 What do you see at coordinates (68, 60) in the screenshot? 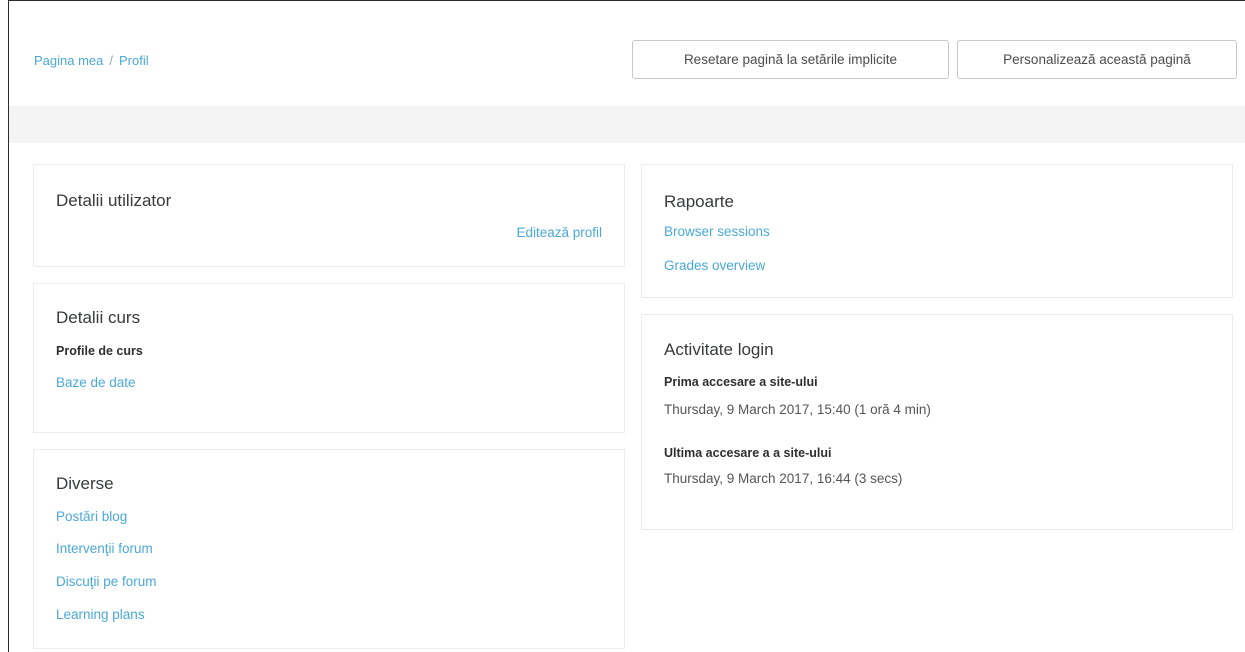
I see `breadcrumb-home-link: Pagina mea` at bounding box center [68, 60].